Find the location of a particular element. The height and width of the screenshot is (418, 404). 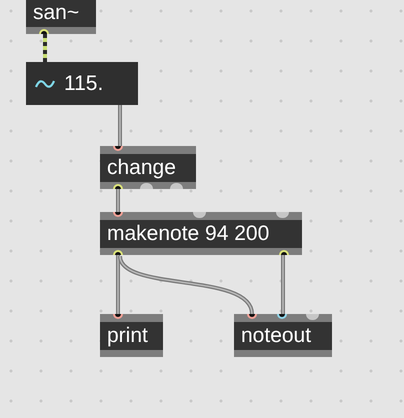

wave-icon is located at coordinates (45, 84).